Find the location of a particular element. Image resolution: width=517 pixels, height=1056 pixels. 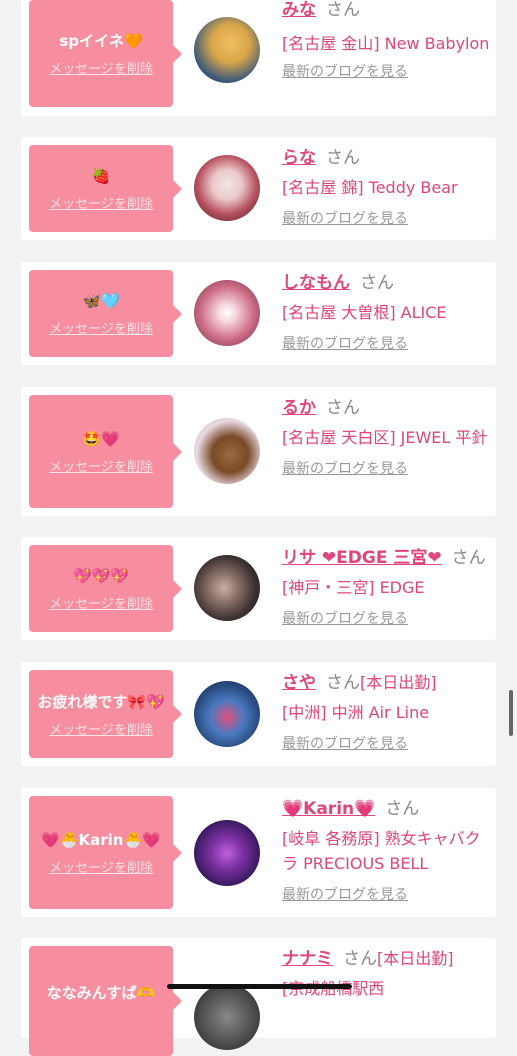

message-bubble: お疲れ様です🎀💖 メッセージを削除 is located at coordinates (105, 714).